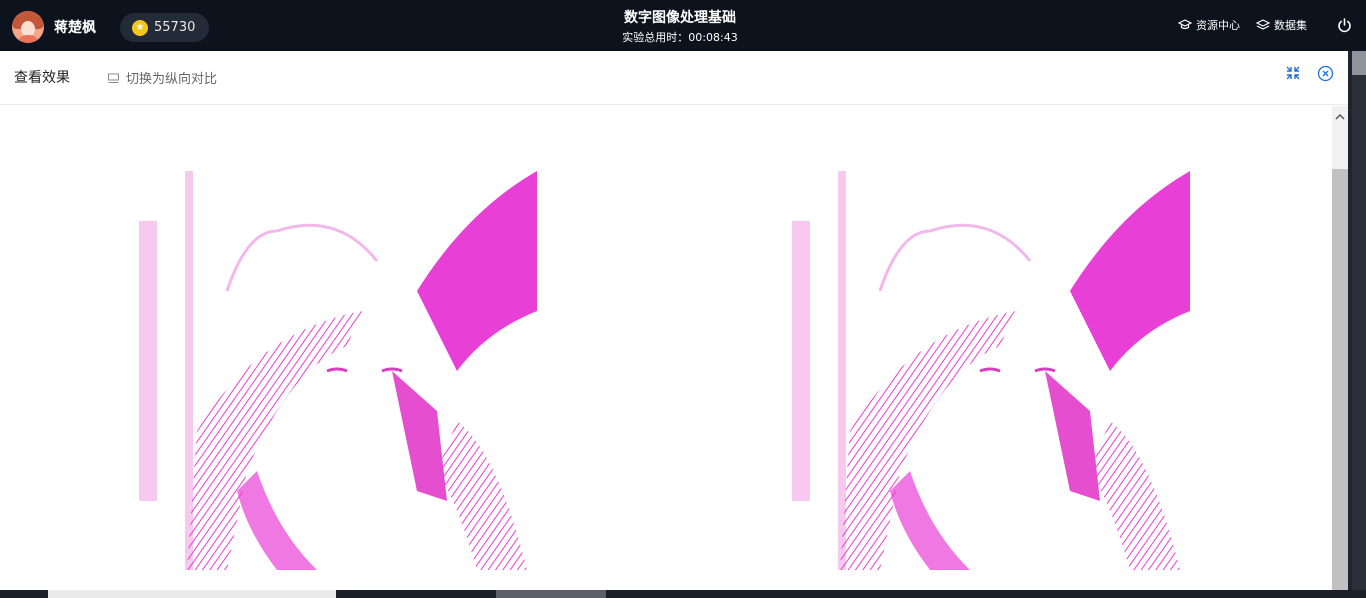  Describe the element at coordinates (1290, 25) in the screenshot. I see `dataset-label: 数据集` at that location.